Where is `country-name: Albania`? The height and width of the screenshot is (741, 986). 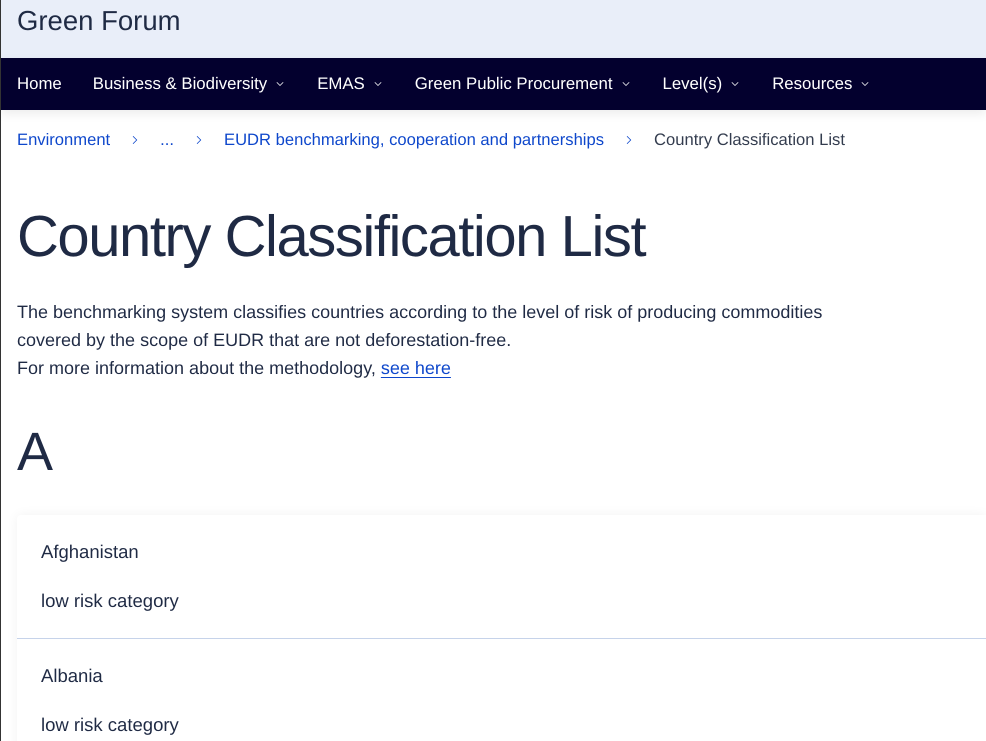
country-name: Albania is located at coordinates (72, 676).